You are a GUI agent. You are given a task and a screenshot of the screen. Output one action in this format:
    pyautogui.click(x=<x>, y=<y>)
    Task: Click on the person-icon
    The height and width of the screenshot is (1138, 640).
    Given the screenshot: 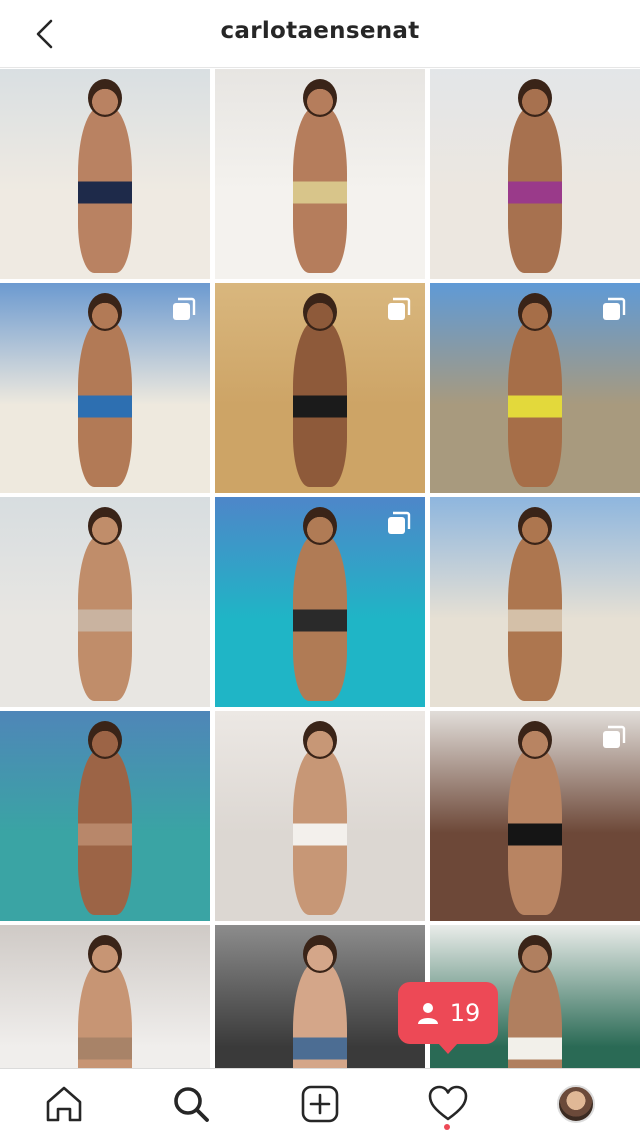 What is the action you would take?
    pyautogui.click(x=427, y=1013)
    